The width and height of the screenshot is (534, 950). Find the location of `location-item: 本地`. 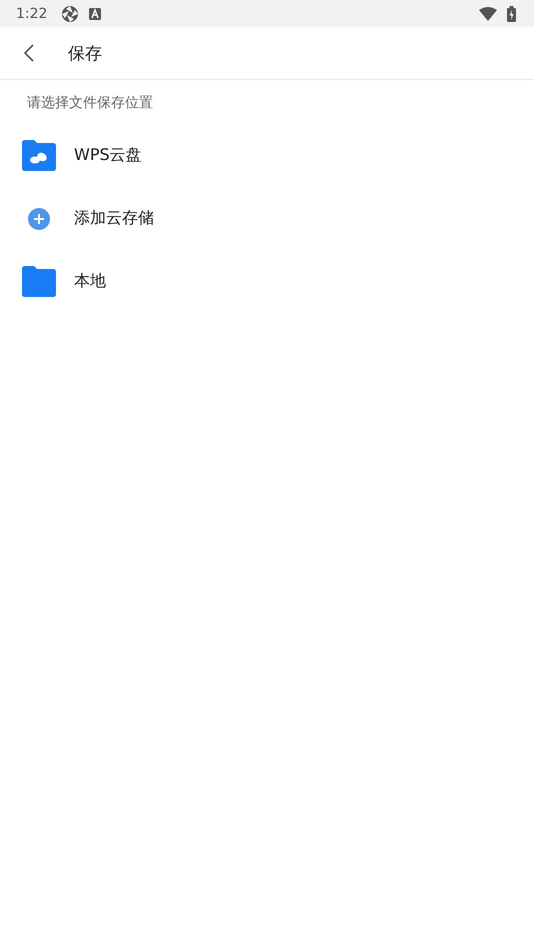

location-item: 本地 is located at coordinates (267, 281).